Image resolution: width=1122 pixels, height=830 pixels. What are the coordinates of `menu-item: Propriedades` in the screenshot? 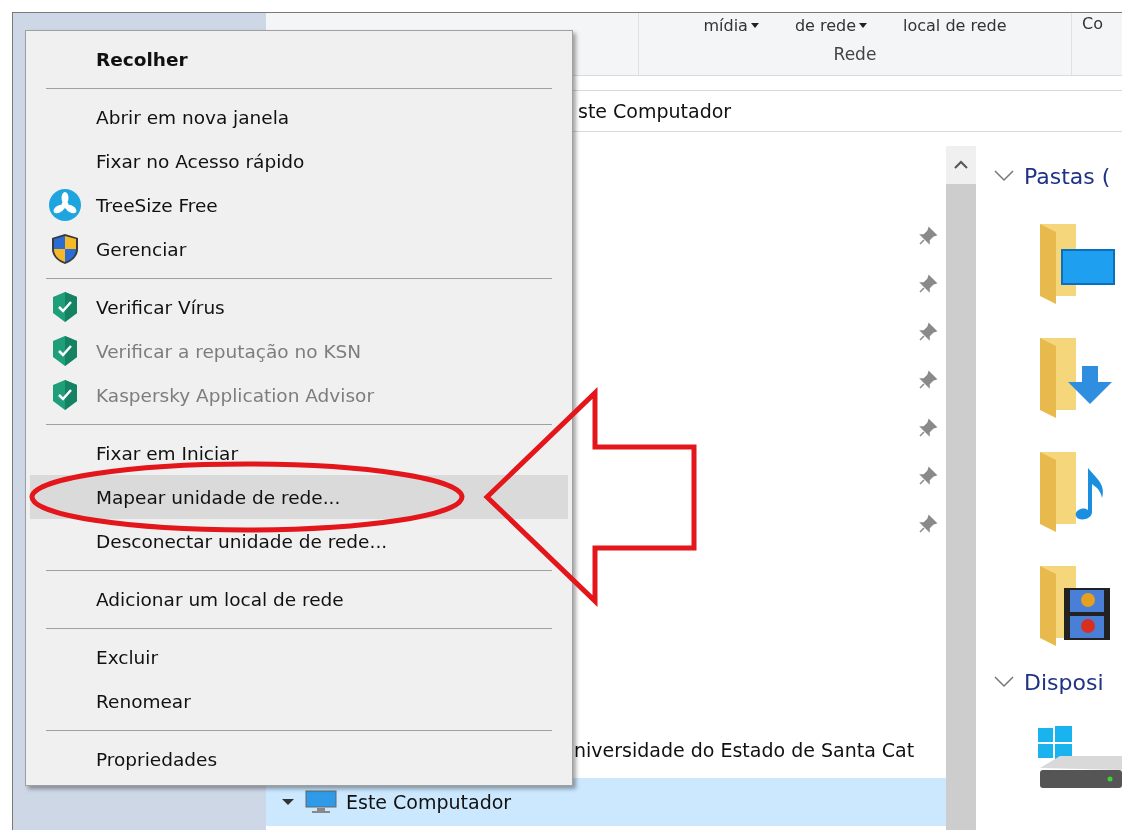 It's located at (299, 759).